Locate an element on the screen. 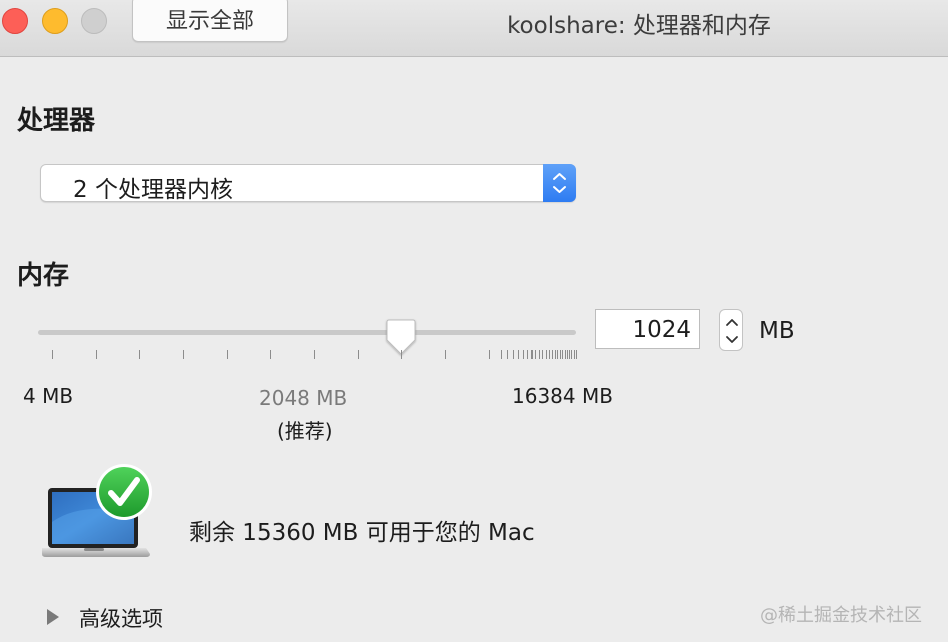 The width and height of the screenshot is (948, 642). slider-max-label: 16384 MB is located at coordinates (562, 396).